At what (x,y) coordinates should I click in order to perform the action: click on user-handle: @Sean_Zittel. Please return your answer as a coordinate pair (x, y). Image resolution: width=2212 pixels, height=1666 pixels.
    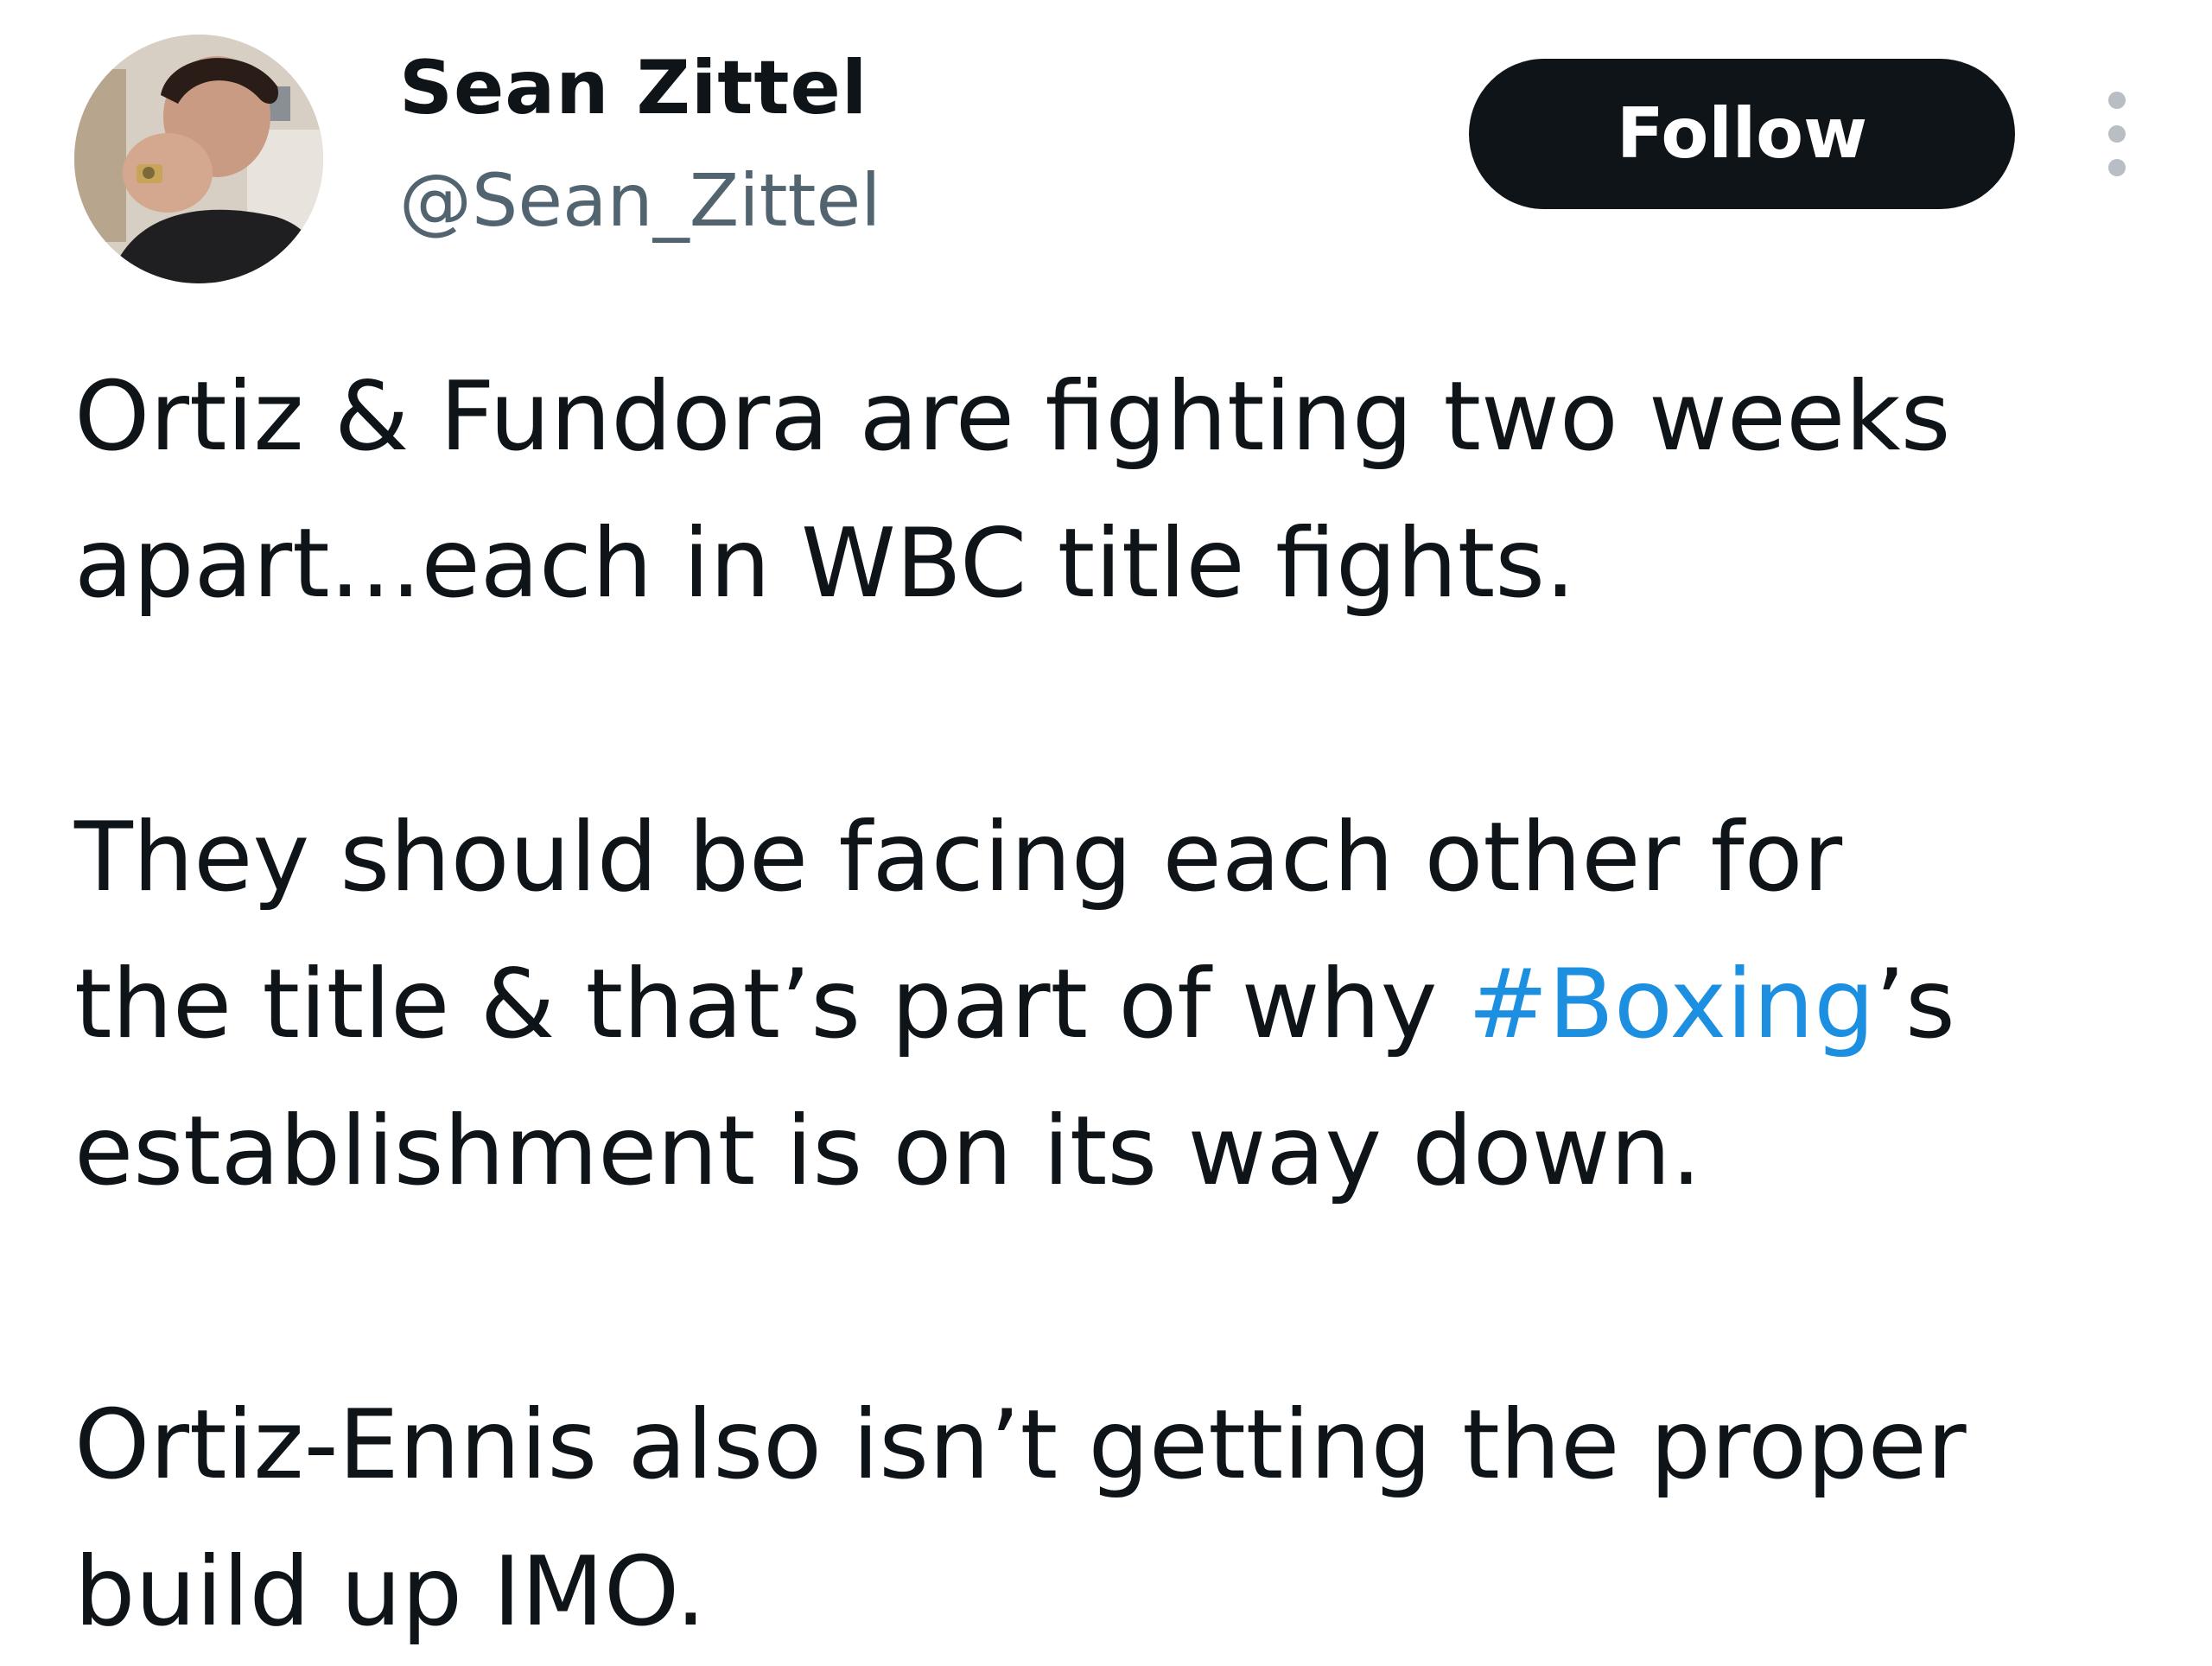
    Looking at the image, I should click on (639, 200).